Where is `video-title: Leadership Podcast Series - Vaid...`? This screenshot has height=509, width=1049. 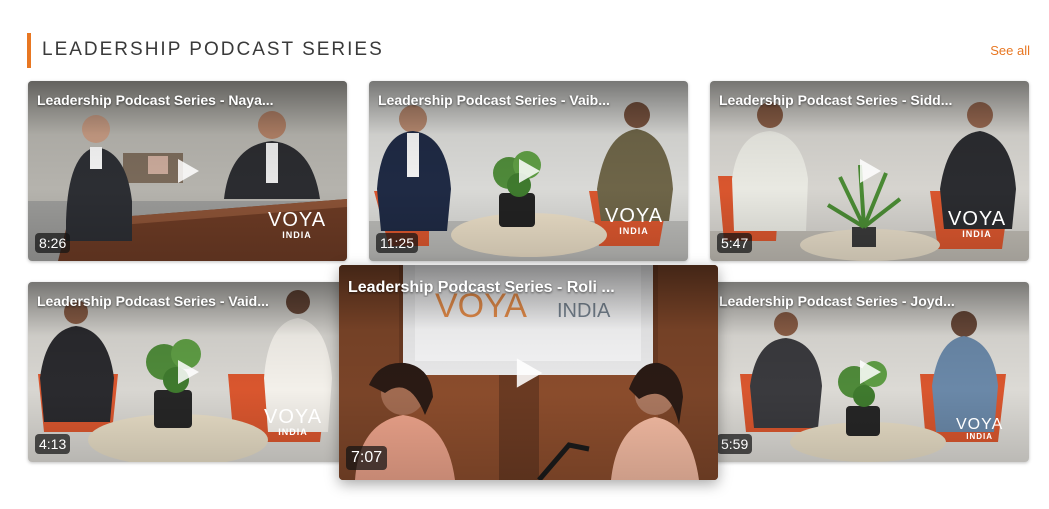
video-title: Leadership Podcast Series - Vaid... is located at coordinates (153, 301).